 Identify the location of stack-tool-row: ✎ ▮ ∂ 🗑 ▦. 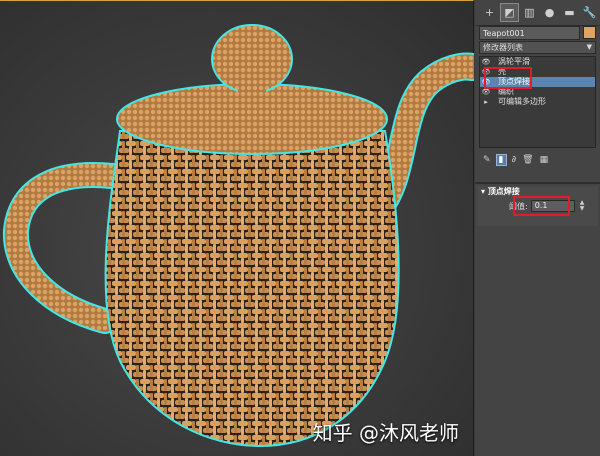
(537, 160).